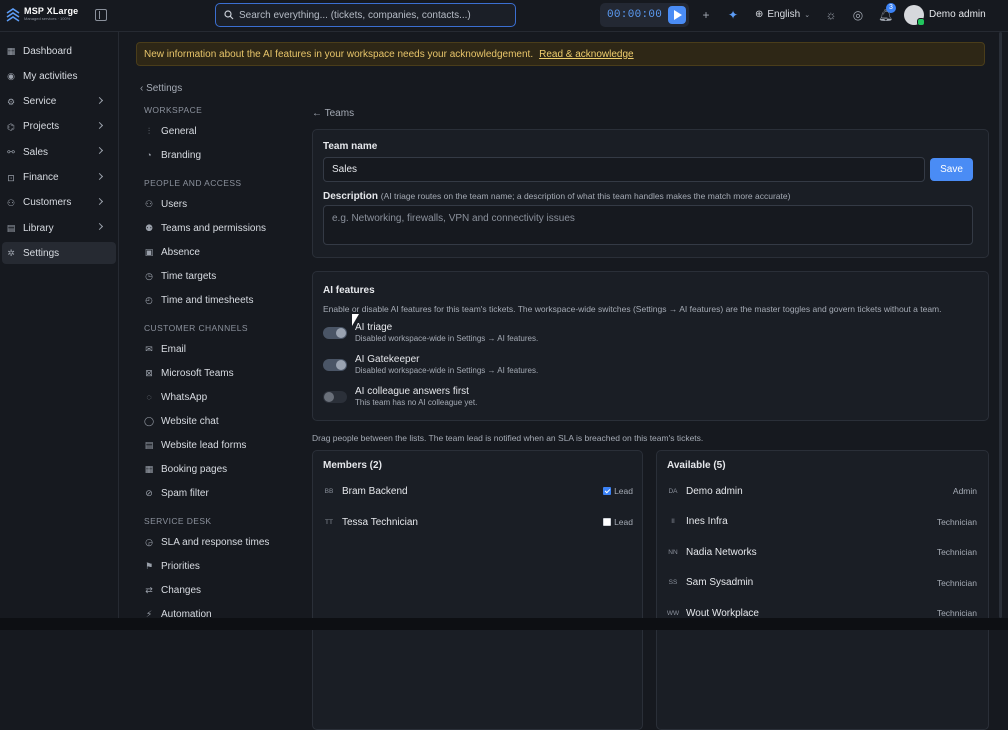 Image resolution: width=1008 pixels, height=730 pixels. Describe the element at coordinates (352, 465) in the screenshot. I see `members-title: Members (2)` at that location.